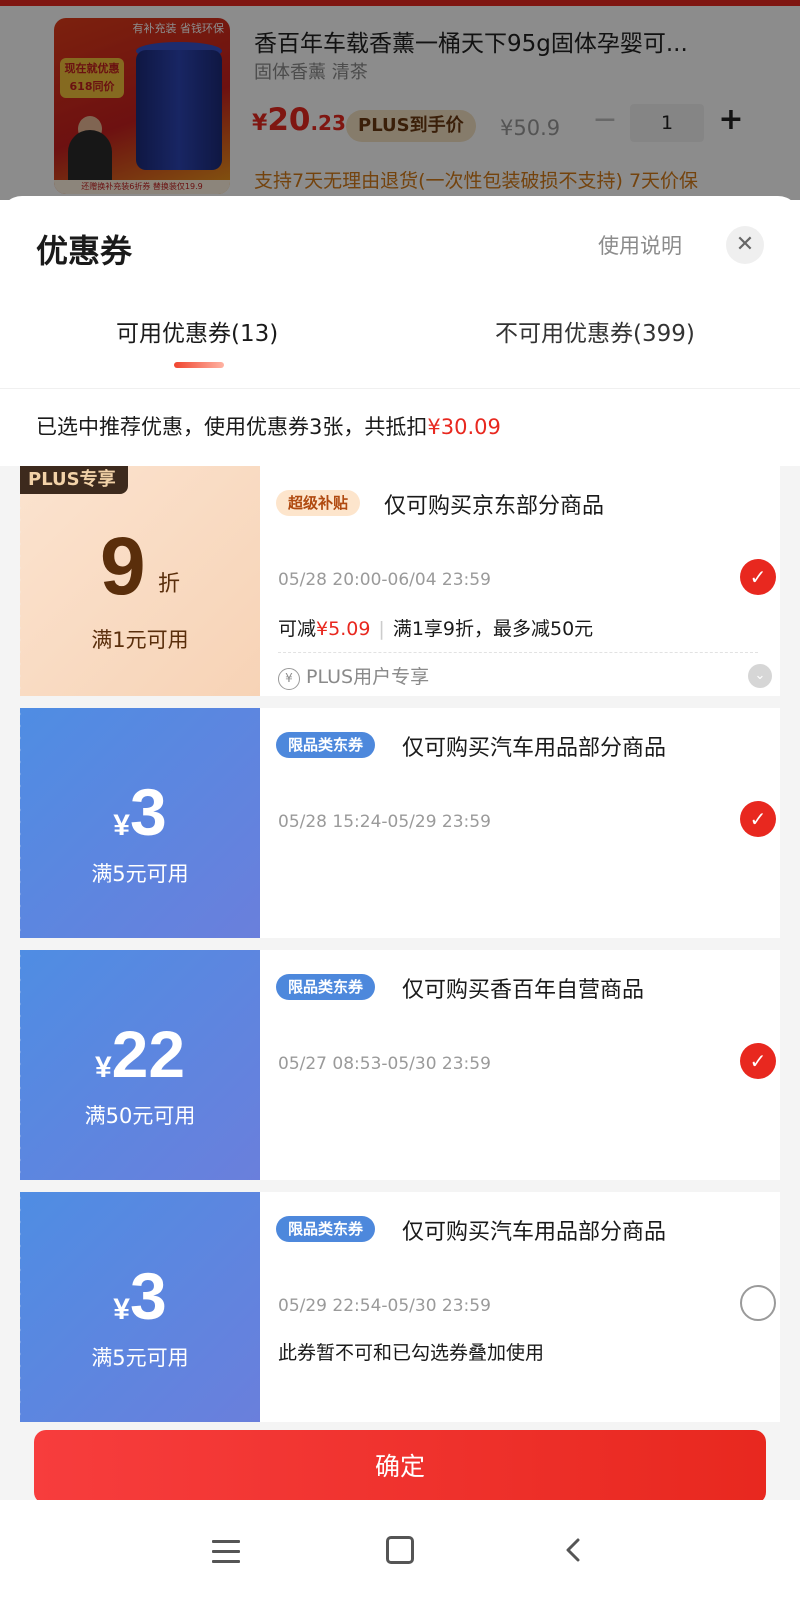 This screenshot has height=1621, width=800. Describe the element at coordinates (595, 331) in the screenshot. I see `tab-unavailable-coupons: 不可用优惠券(399)` at that location.